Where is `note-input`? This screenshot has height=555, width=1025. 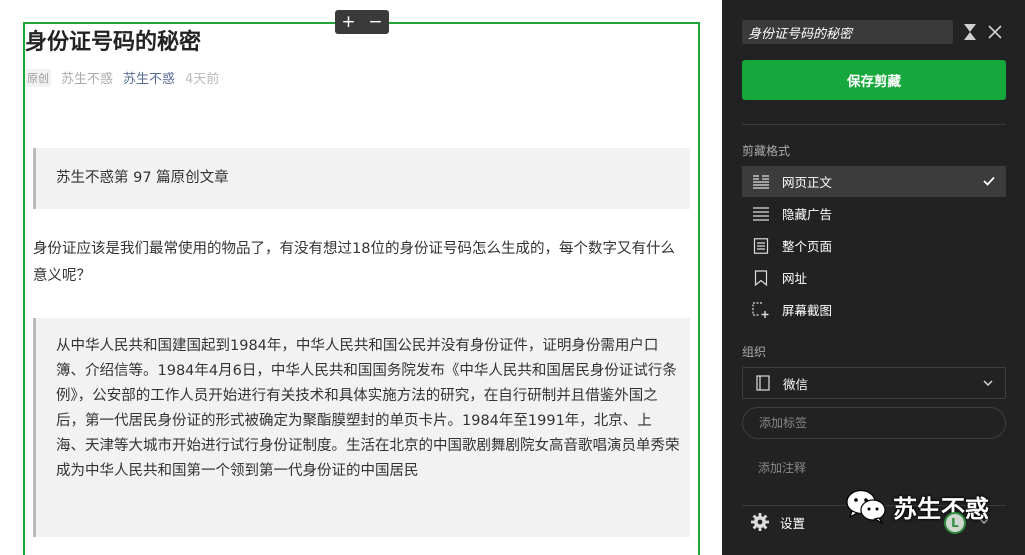
note-input is located at coordinates (874, 468).